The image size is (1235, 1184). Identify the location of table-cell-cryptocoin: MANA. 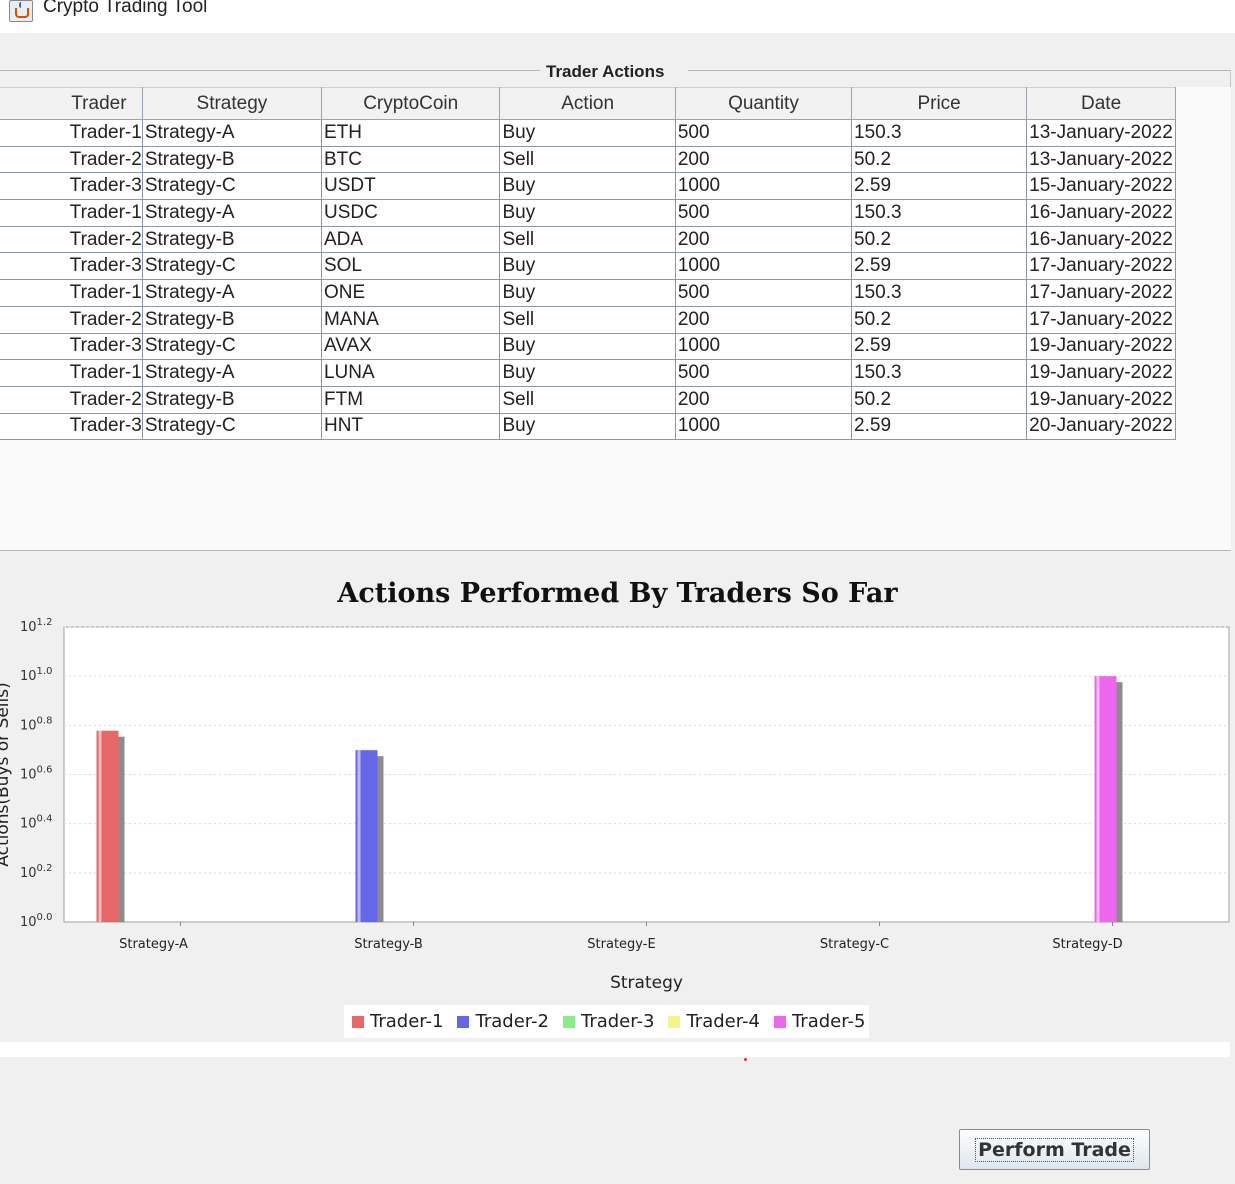
(410, 319).